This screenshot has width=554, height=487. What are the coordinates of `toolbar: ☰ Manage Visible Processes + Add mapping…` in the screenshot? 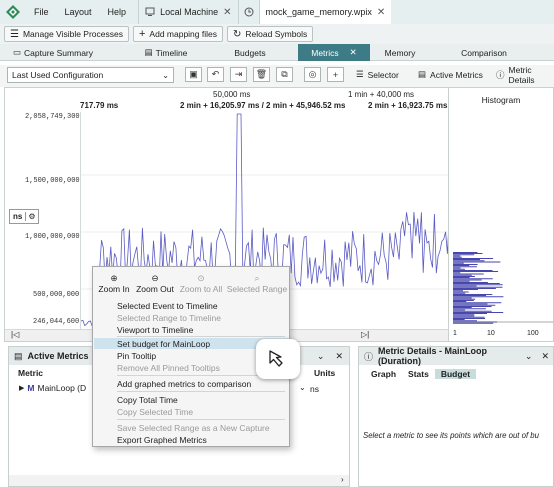 It's located at (277, 34).